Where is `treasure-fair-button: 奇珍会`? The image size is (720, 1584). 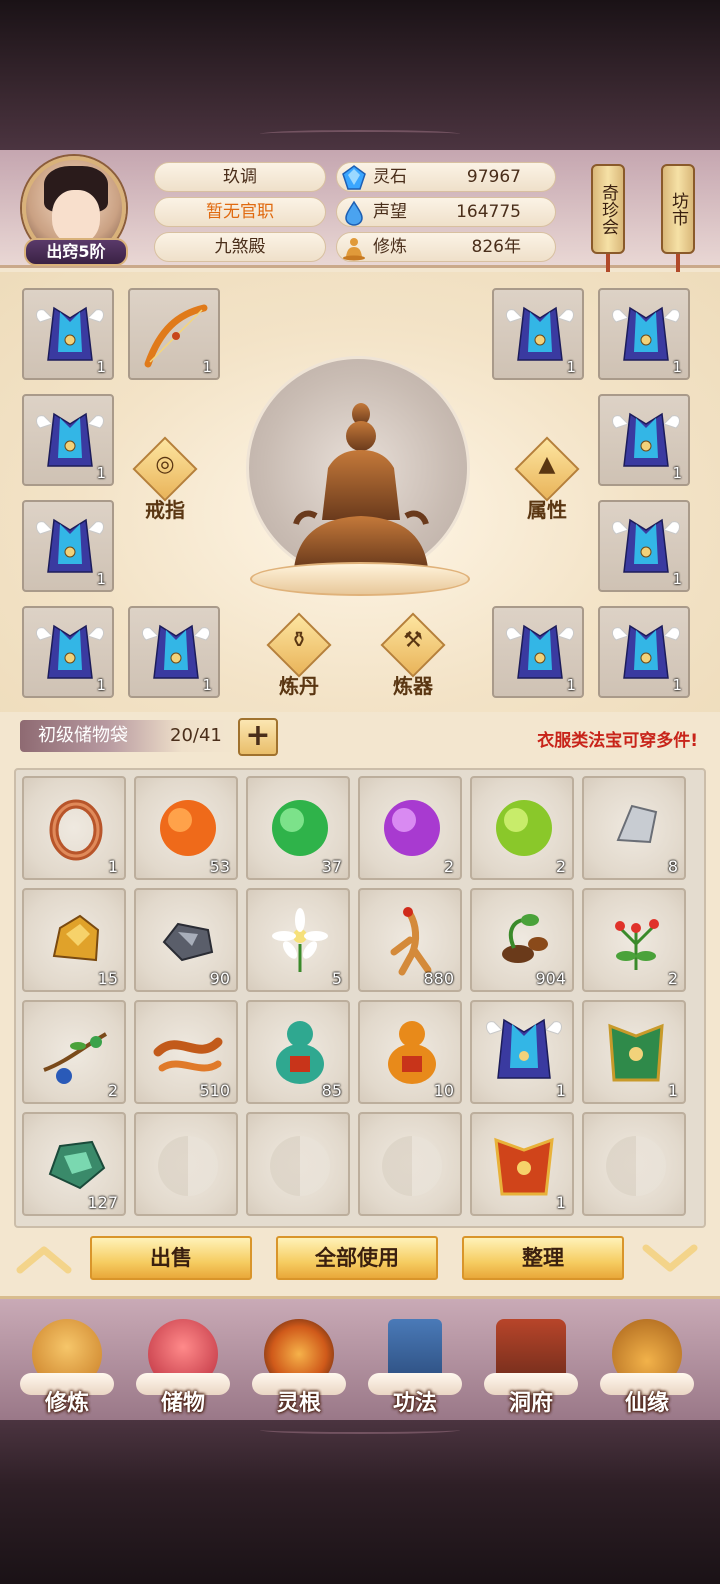
treasure-fair-button: 奇珍会 is located at coordinates (608, 209).